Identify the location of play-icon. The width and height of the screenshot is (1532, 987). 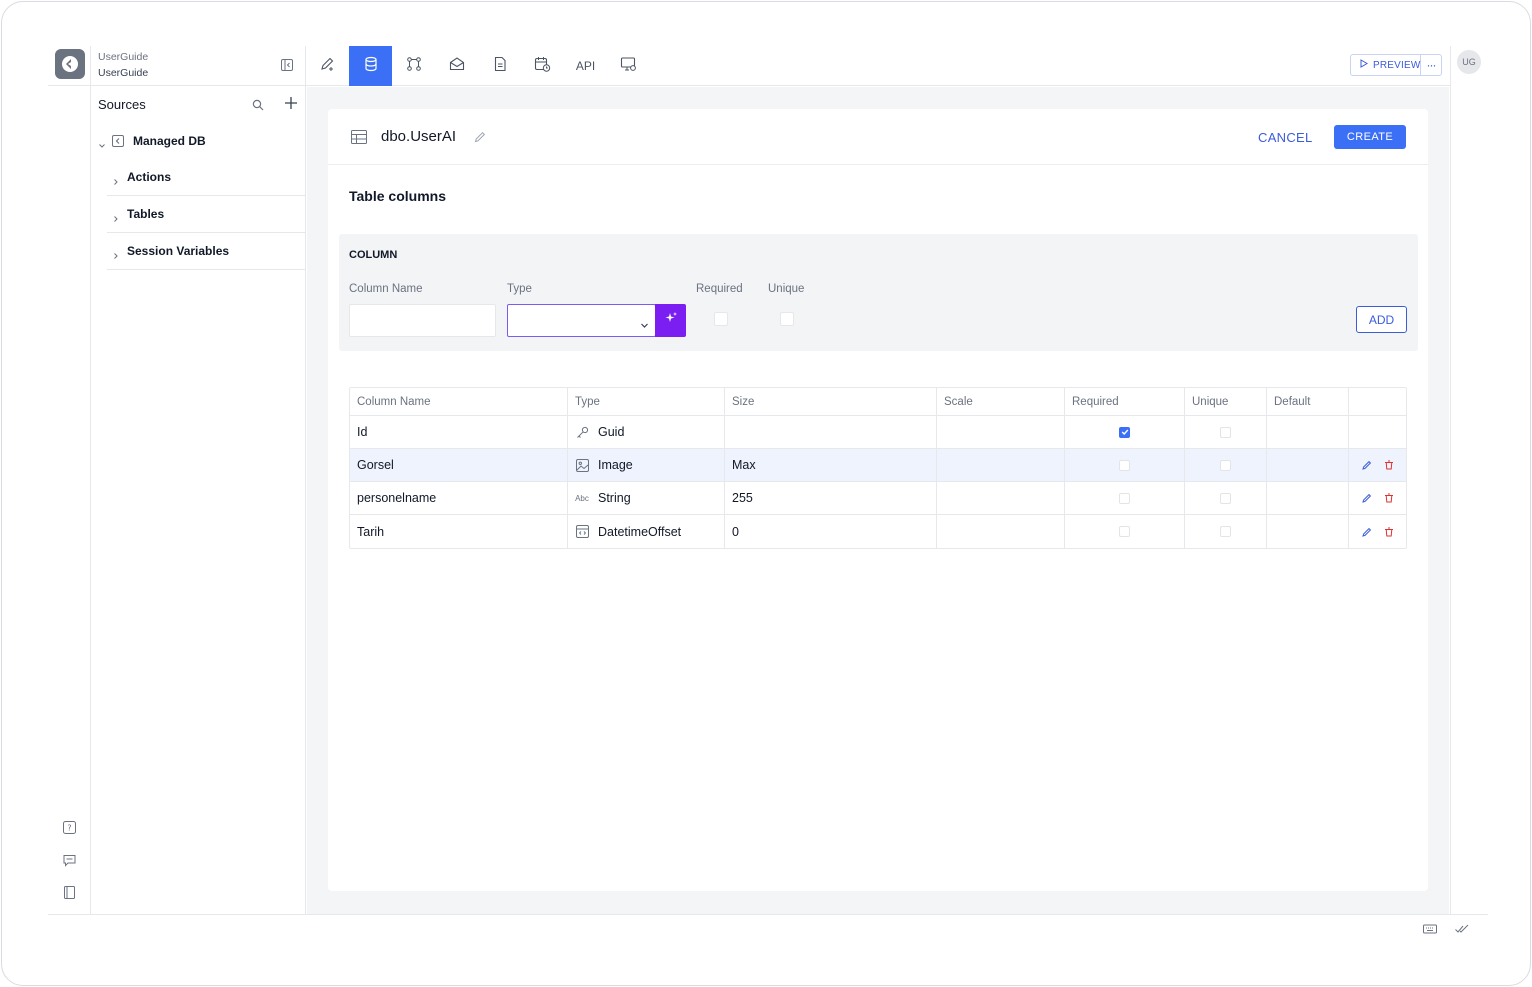
(1364, 65).